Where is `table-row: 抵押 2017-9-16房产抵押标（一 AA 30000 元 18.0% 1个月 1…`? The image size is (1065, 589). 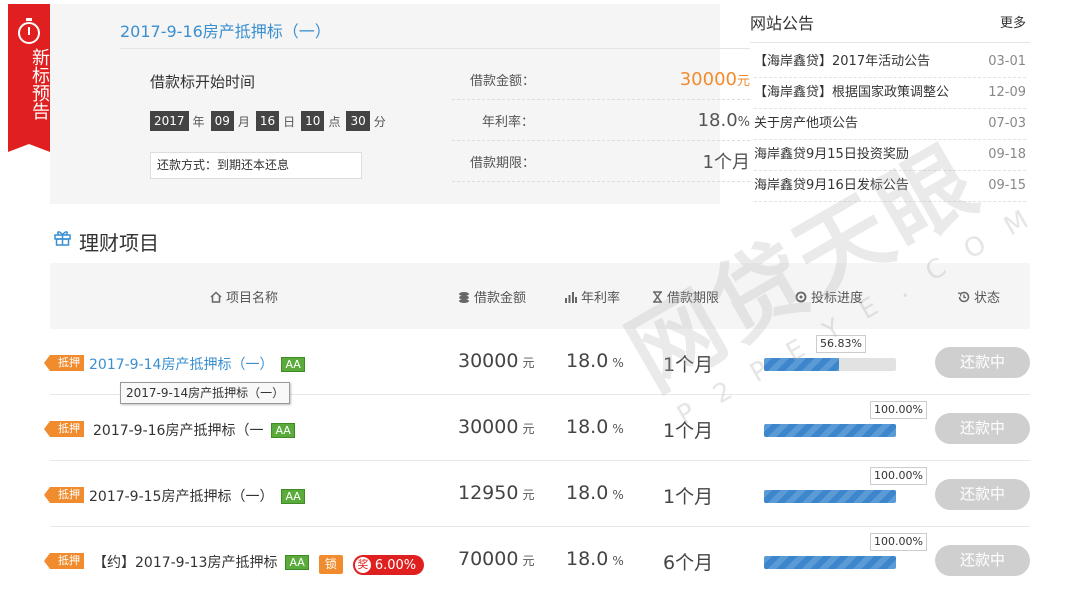
table-row: 抵押 2017-9-16房产抵押标（一 AA 30000 元 18.0% 1个月 1… is located at coordinates (537, 428).